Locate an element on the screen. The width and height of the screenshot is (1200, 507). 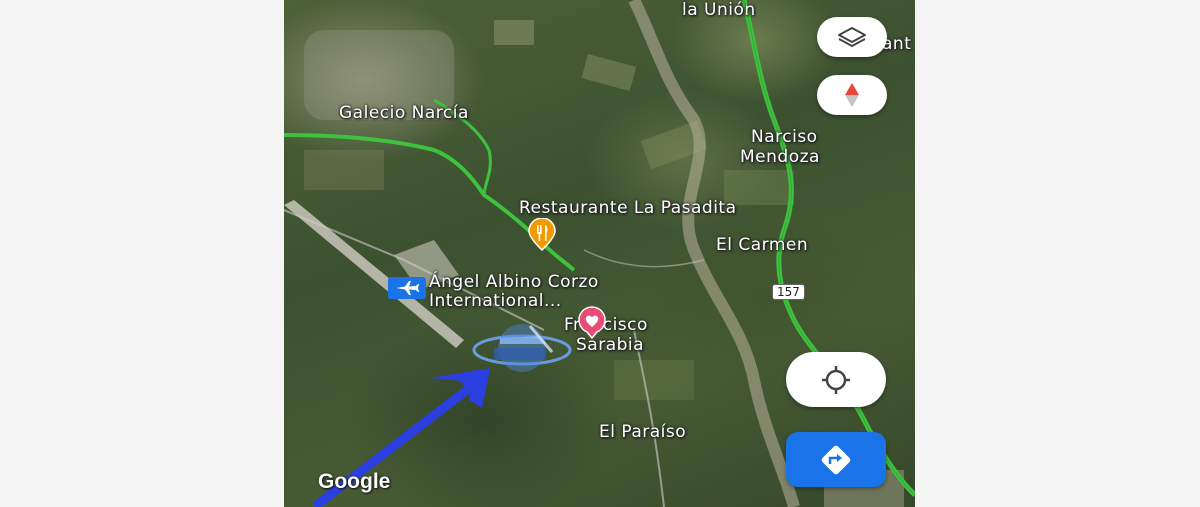
my-location-icon is located at coordinates (836, 379).